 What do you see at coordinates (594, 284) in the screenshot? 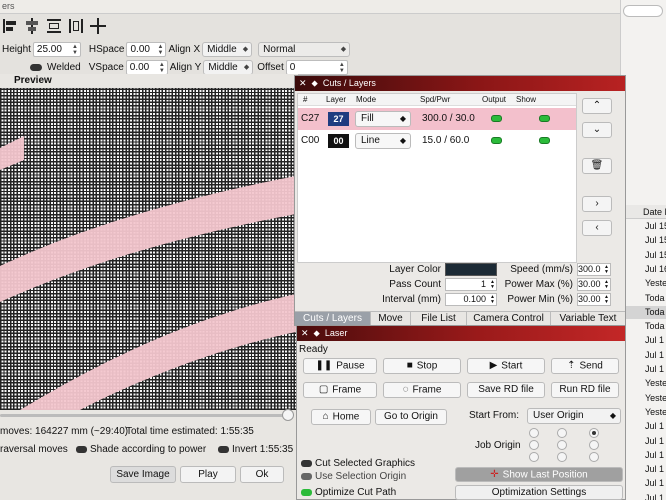
I see `power-max-spinbox: 30.00 ▲ ▼` at bounding box center [594, 284].